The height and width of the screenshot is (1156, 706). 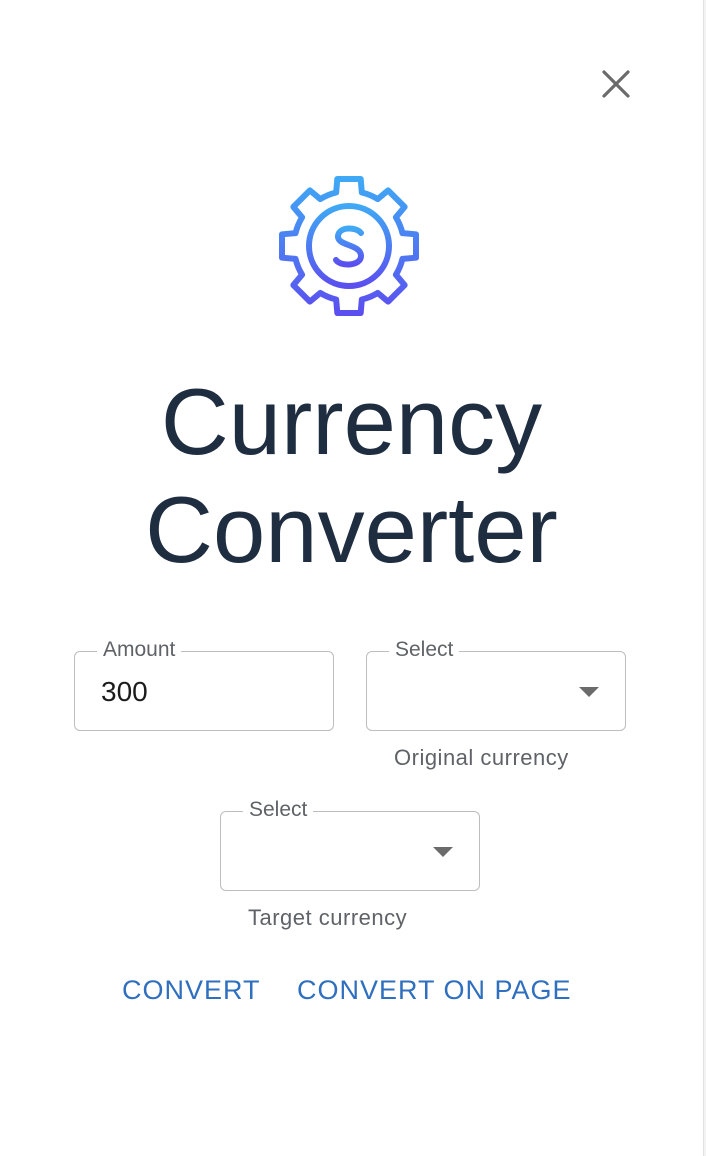 I want to click on original-currency-helper: Original currency, so click(x=481, y=757).